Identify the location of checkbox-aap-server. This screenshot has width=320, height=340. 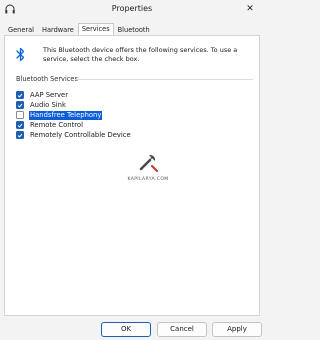
(20, 95).